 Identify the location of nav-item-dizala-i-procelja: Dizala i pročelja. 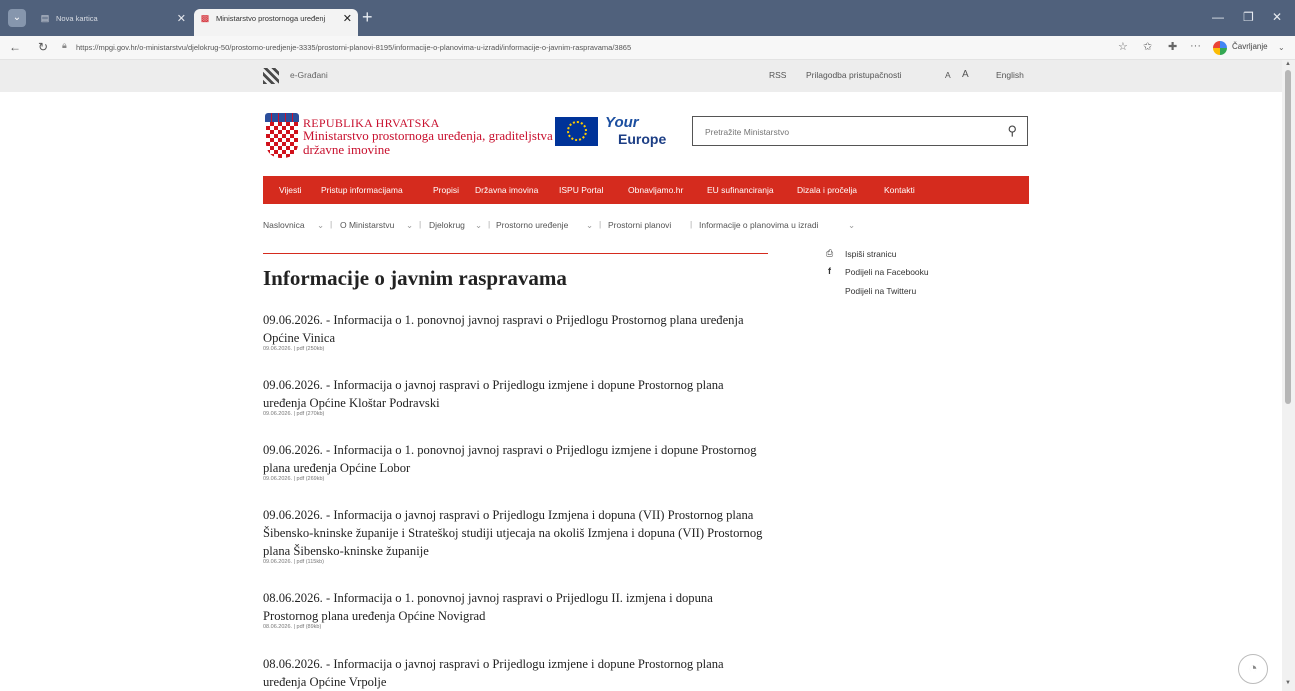
(827, 190).